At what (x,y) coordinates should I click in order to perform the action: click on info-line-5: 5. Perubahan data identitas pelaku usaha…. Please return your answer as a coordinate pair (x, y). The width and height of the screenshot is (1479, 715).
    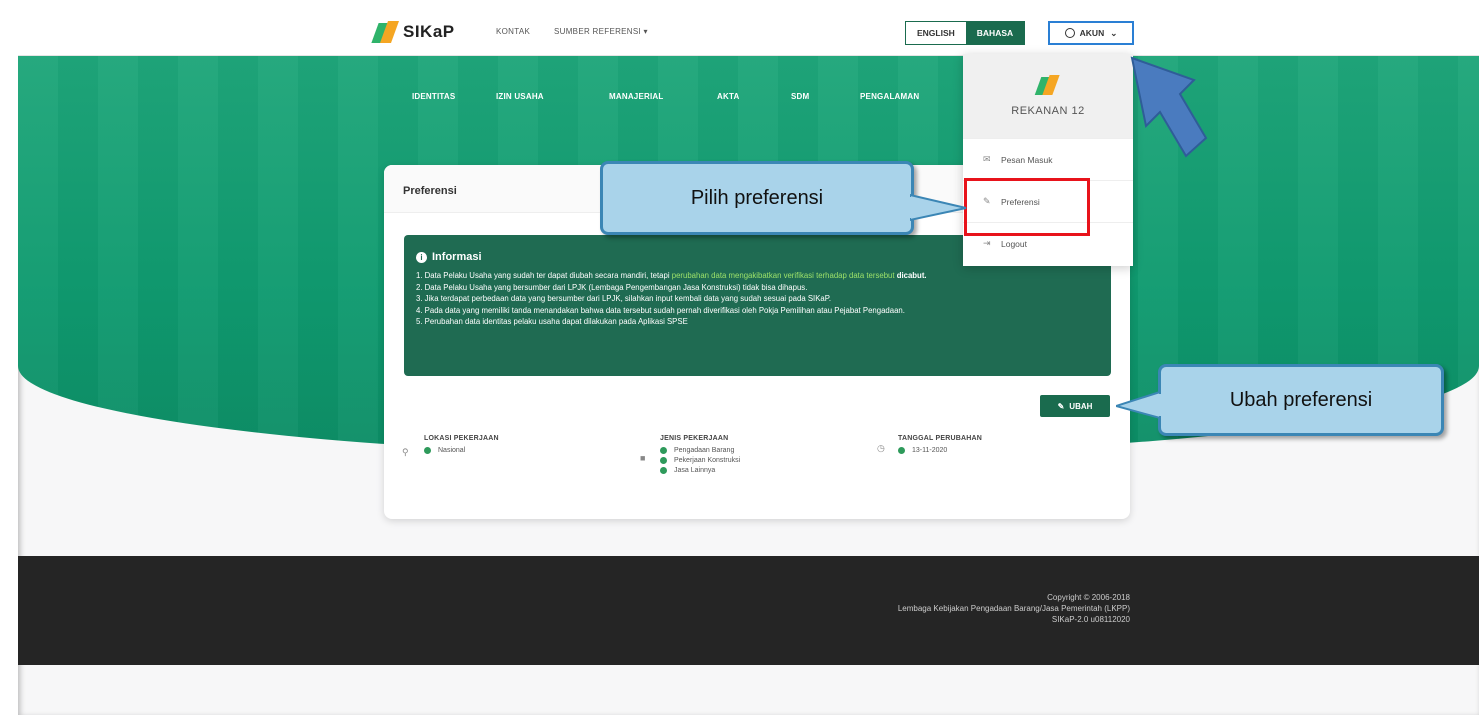
    Looking at the image, I should click on (552, 321).